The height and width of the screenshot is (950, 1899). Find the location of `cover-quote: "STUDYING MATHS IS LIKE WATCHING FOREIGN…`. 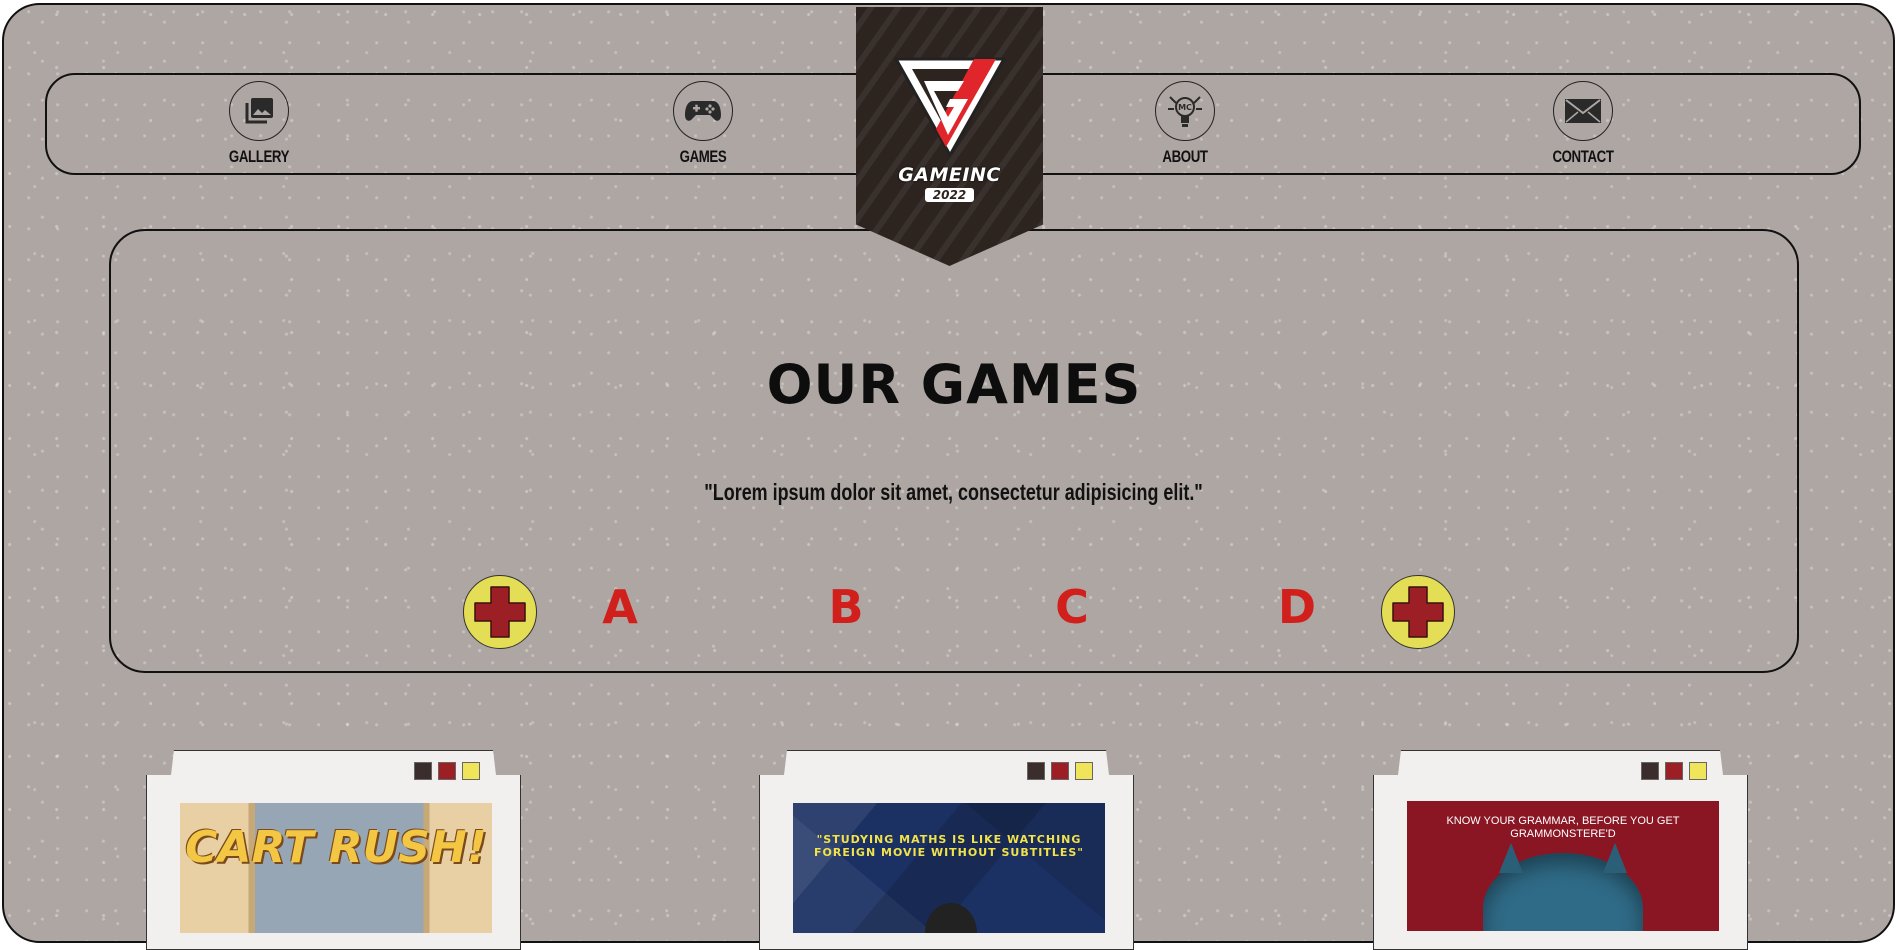

cover-quote: "STUDYING MATHS IS LIKE WATCHING FOREIGN… is located at coordinates (949, 846).